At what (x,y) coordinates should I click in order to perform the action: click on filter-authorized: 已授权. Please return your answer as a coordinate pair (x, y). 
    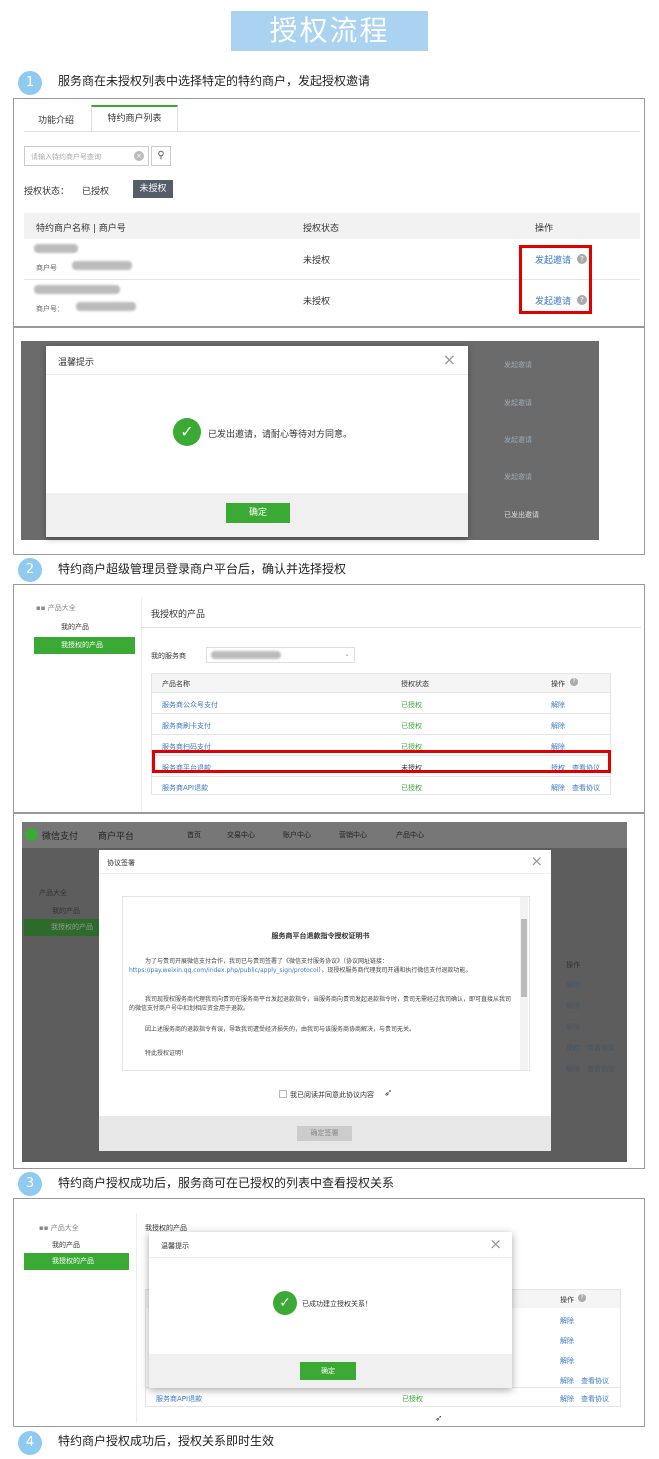
    Looking at the image, I should click on (95, 190).